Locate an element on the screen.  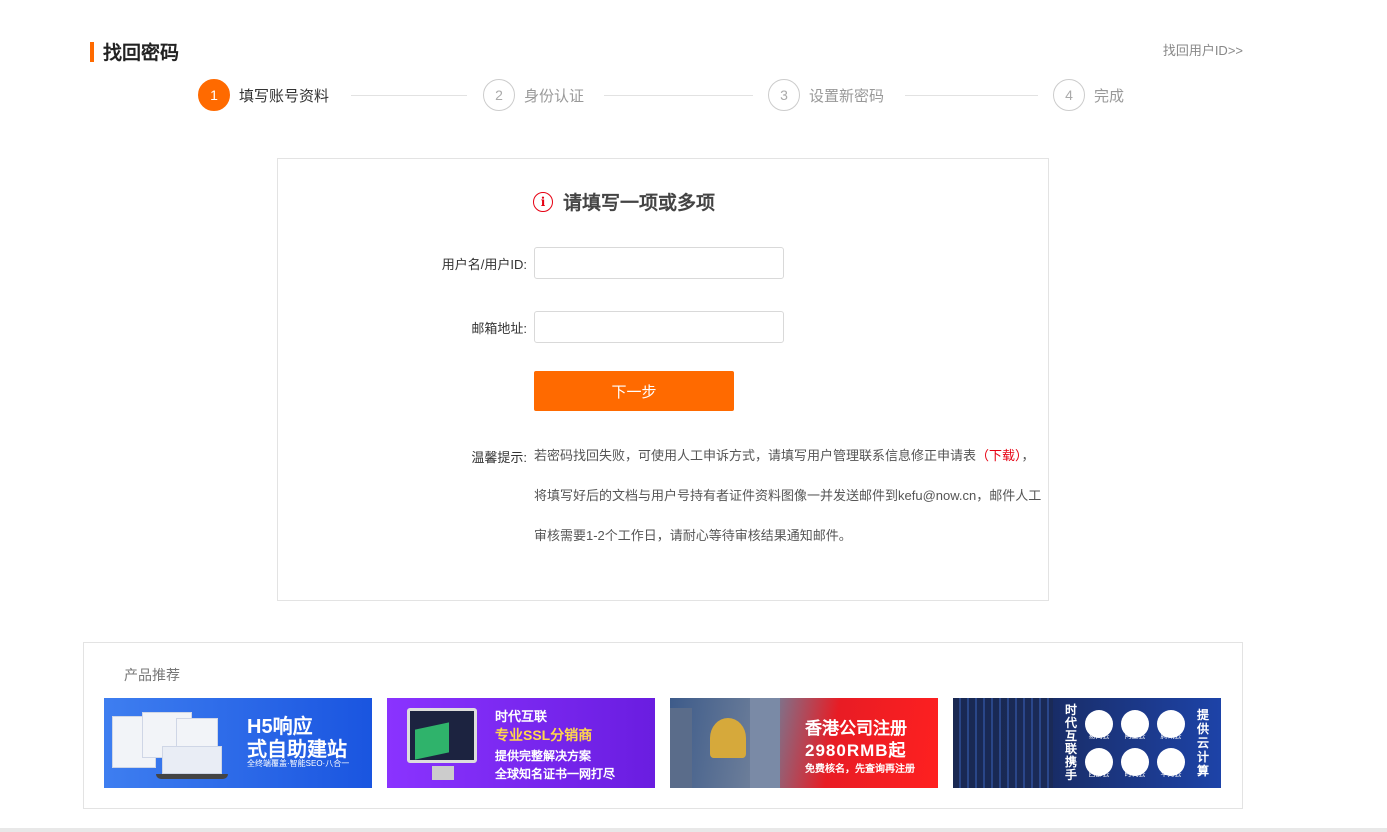
step-label: 设置新密码 is located at coordinates (847, 96).